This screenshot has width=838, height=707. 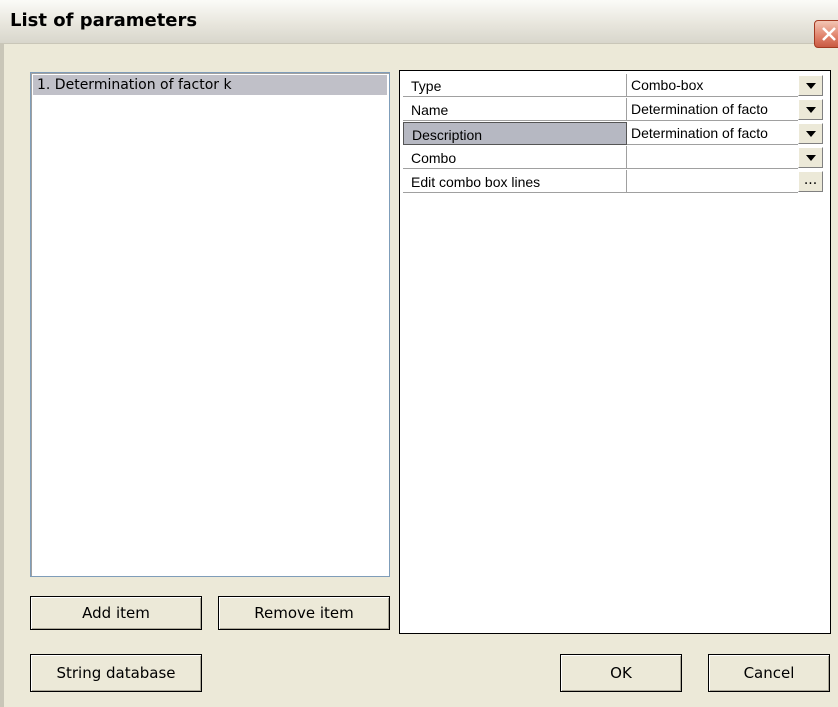 I want to click on property-name: Combo, so click(x=515, y=157).